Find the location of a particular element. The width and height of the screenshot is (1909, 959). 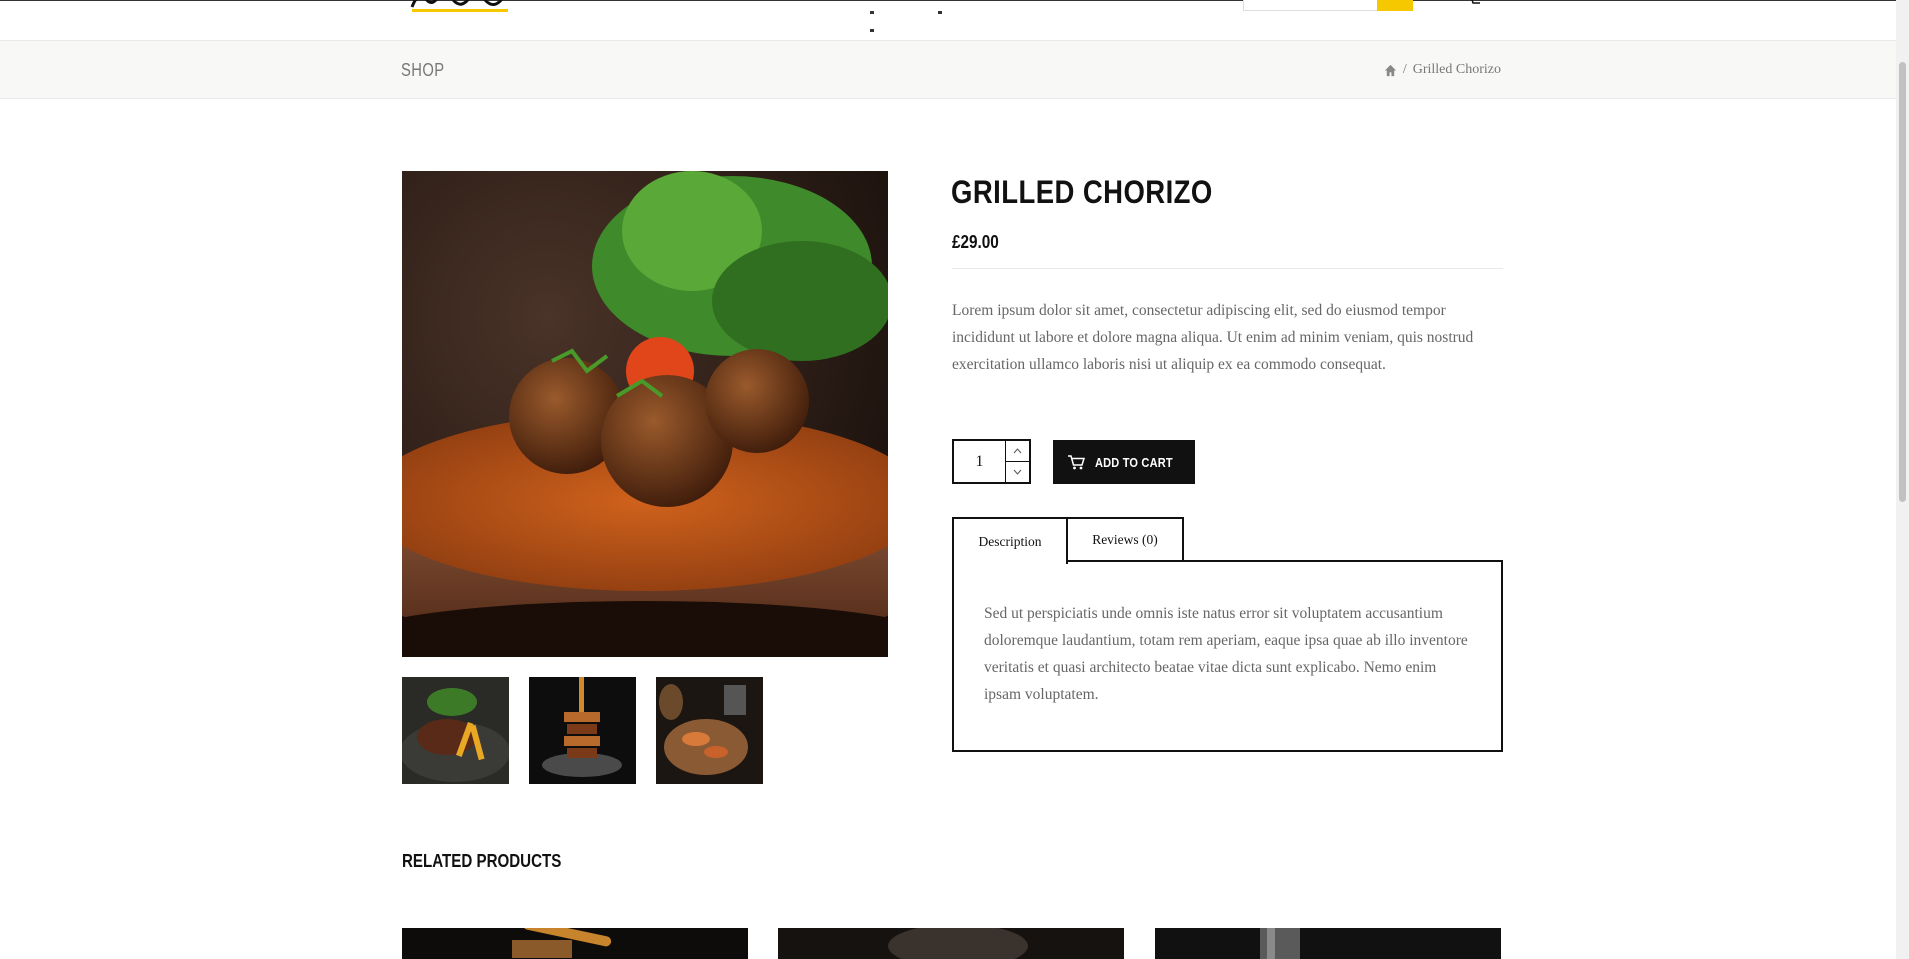

product-tabs: Description Reviews (0) is located at coordinates (1068, 540).